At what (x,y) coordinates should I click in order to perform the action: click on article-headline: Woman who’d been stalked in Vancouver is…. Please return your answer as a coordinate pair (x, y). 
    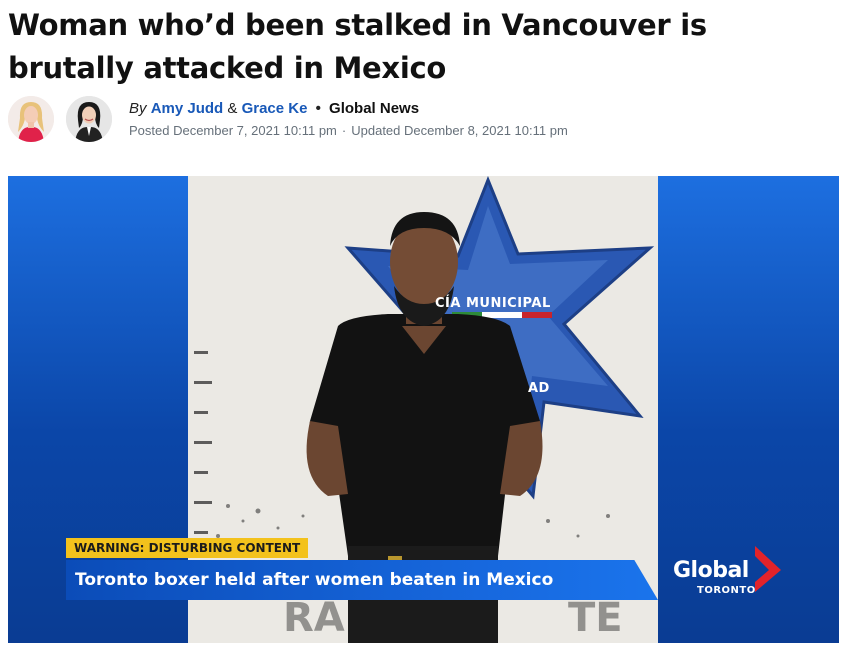
    Looking at the image, I should click on (357, 46).